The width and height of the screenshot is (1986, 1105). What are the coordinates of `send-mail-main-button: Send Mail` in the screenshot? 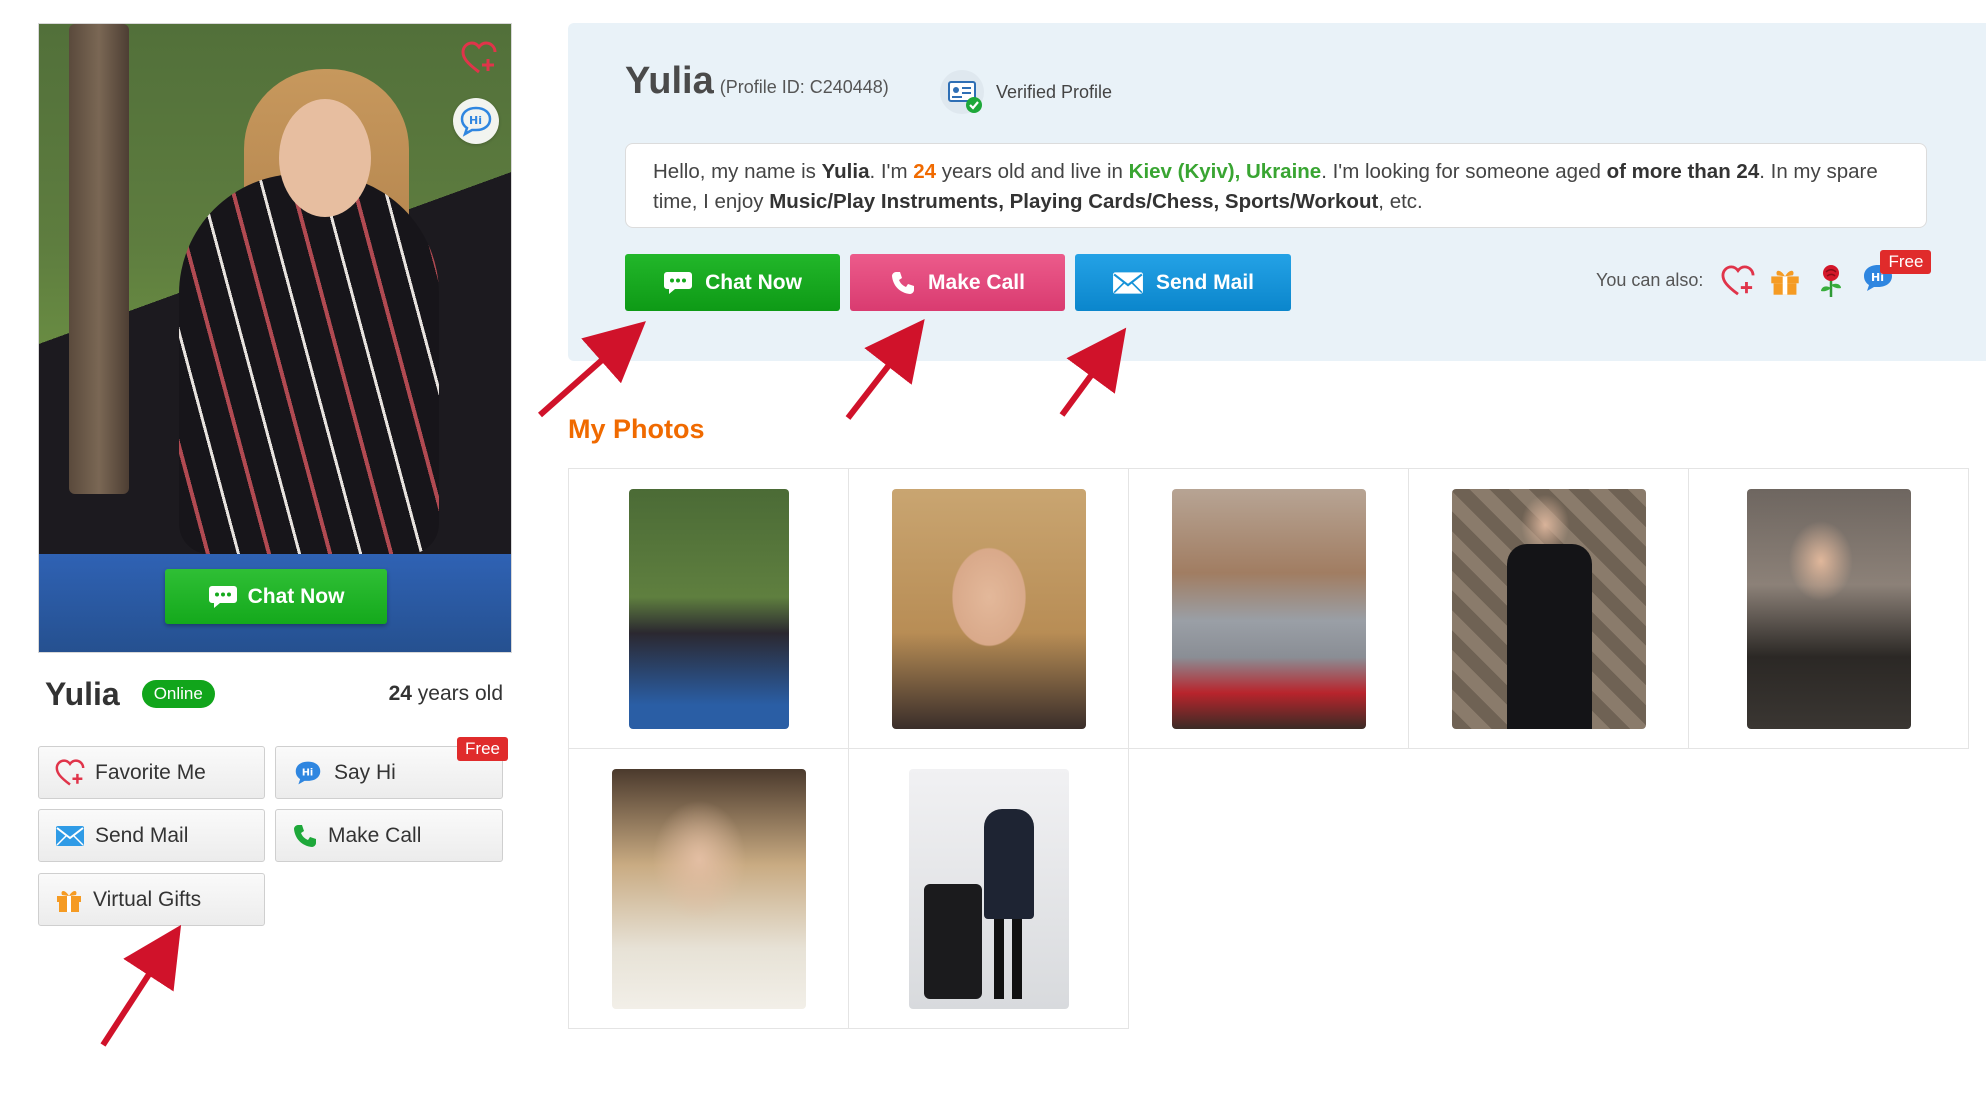 It's located at (1183, 282).